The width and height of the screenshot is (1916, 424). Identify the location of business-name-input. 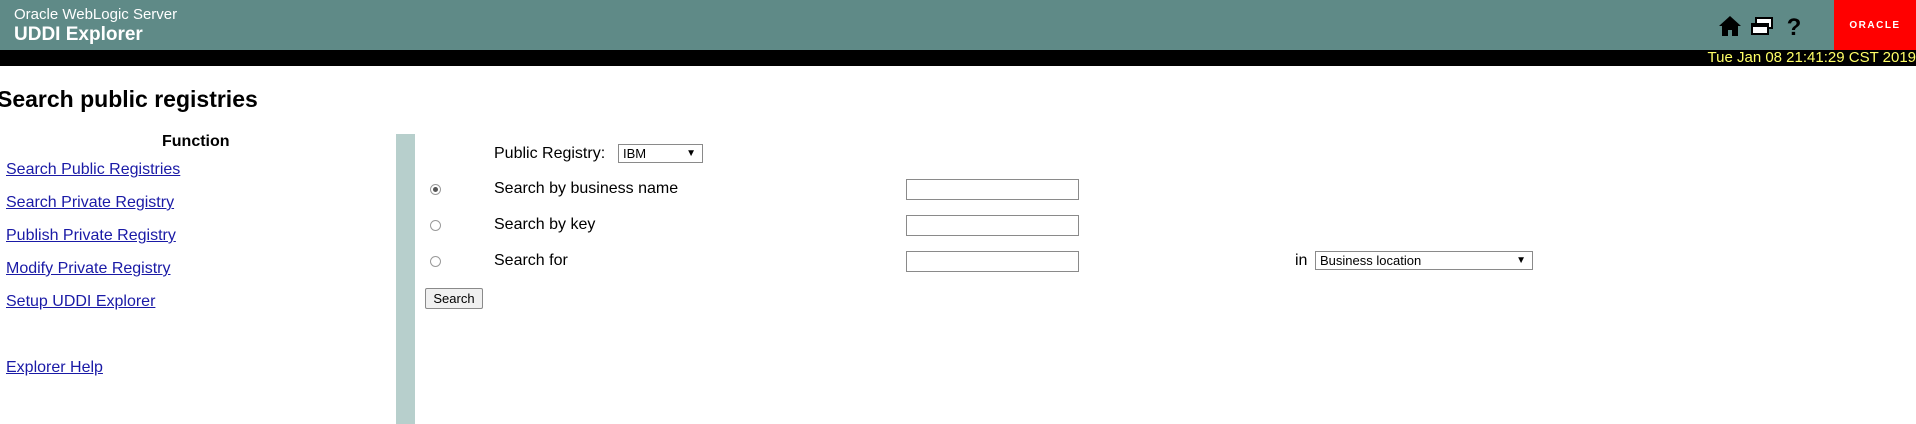
(992, 189).